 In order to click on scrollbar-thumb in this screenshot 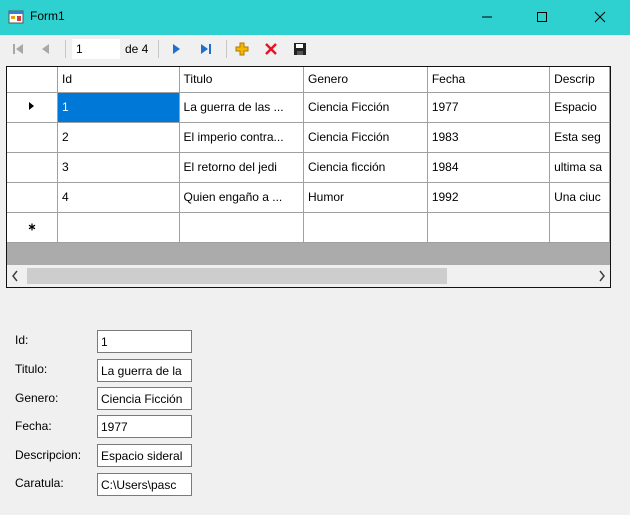, I will do `click(237, 276)`.